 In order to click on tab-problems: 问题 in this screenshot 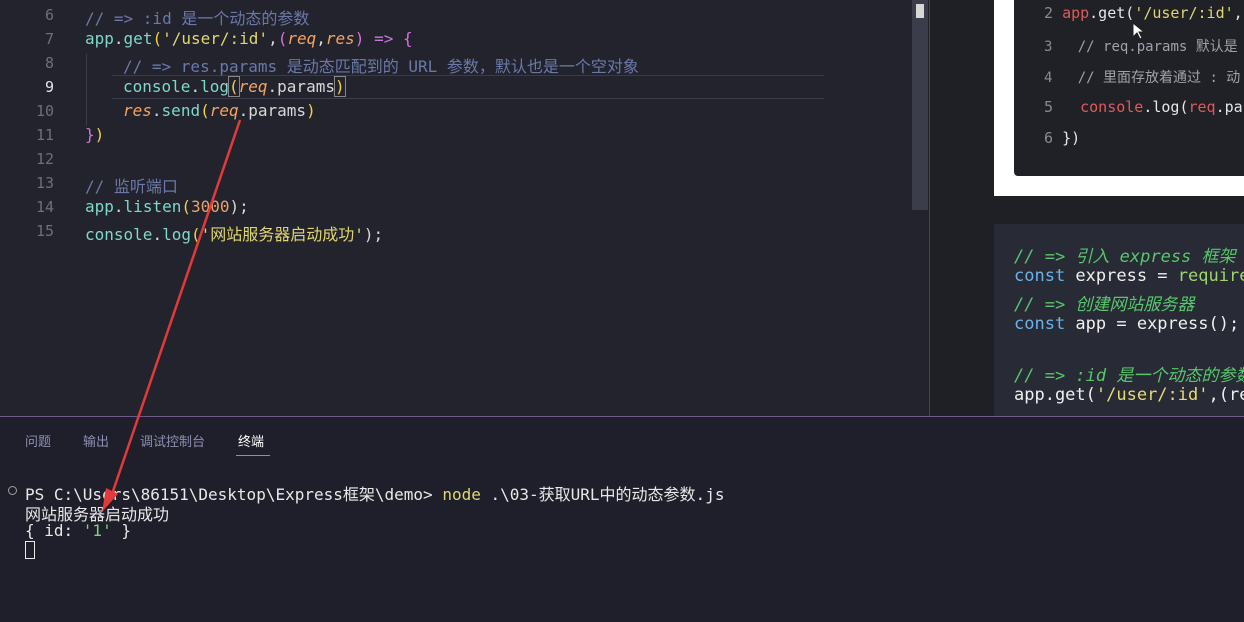, I will do `click(38, 440)`.